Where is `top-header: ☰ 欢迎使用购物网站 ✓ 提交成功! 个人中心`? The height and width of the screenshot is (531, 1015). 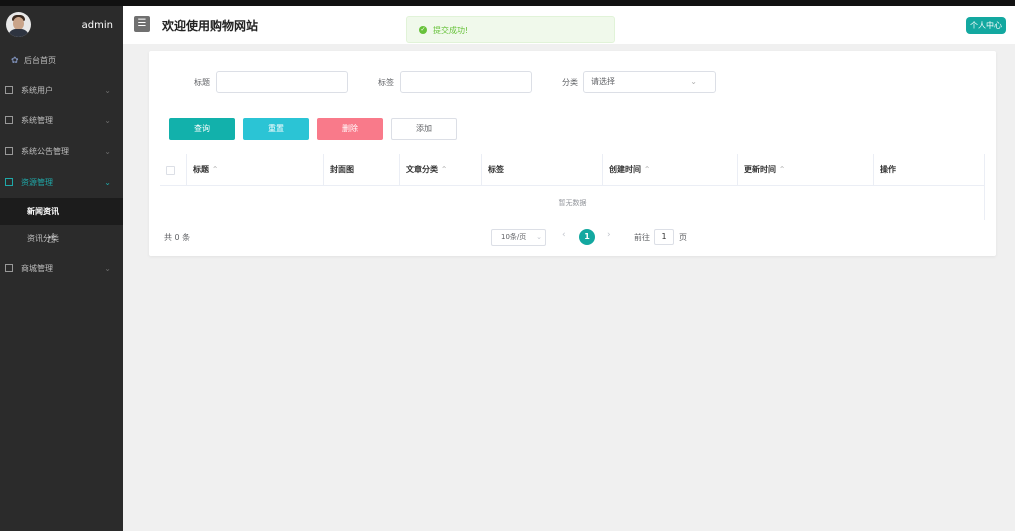
top-header: ☰ 欢迎使用购物网站 ✓ 提交成功! 个人中心 is located at coordinates (569, 25).